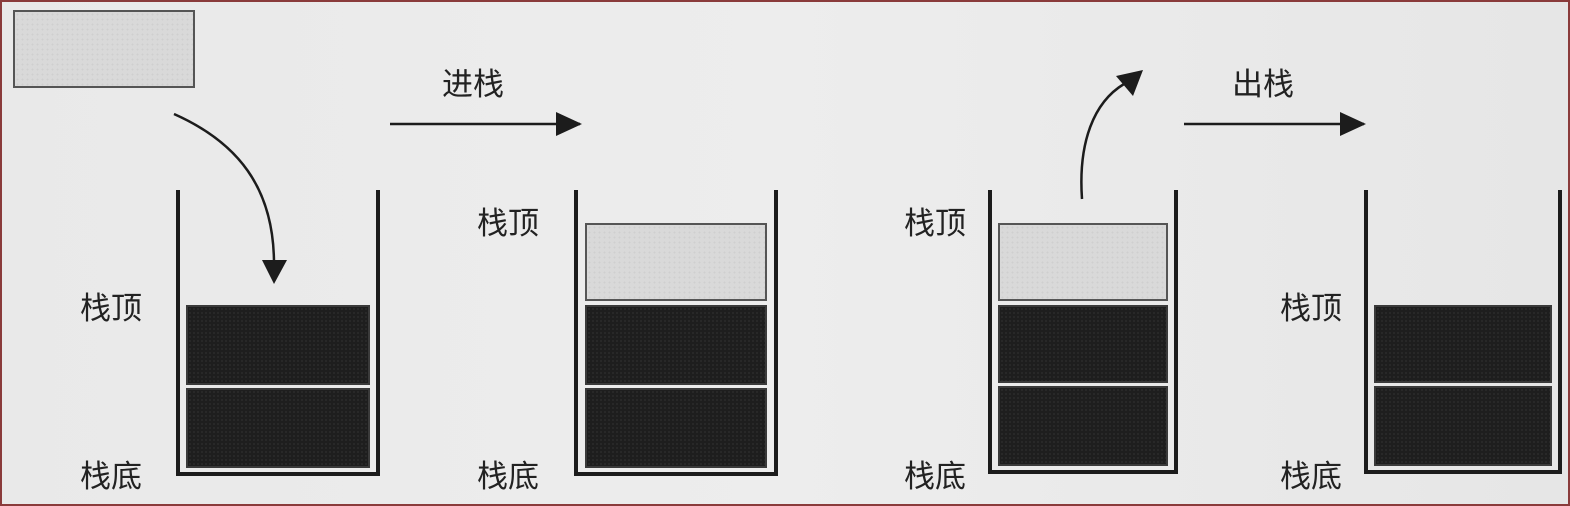  I want to click on stack-3-top-label: 栈顶, so click(935, 224).